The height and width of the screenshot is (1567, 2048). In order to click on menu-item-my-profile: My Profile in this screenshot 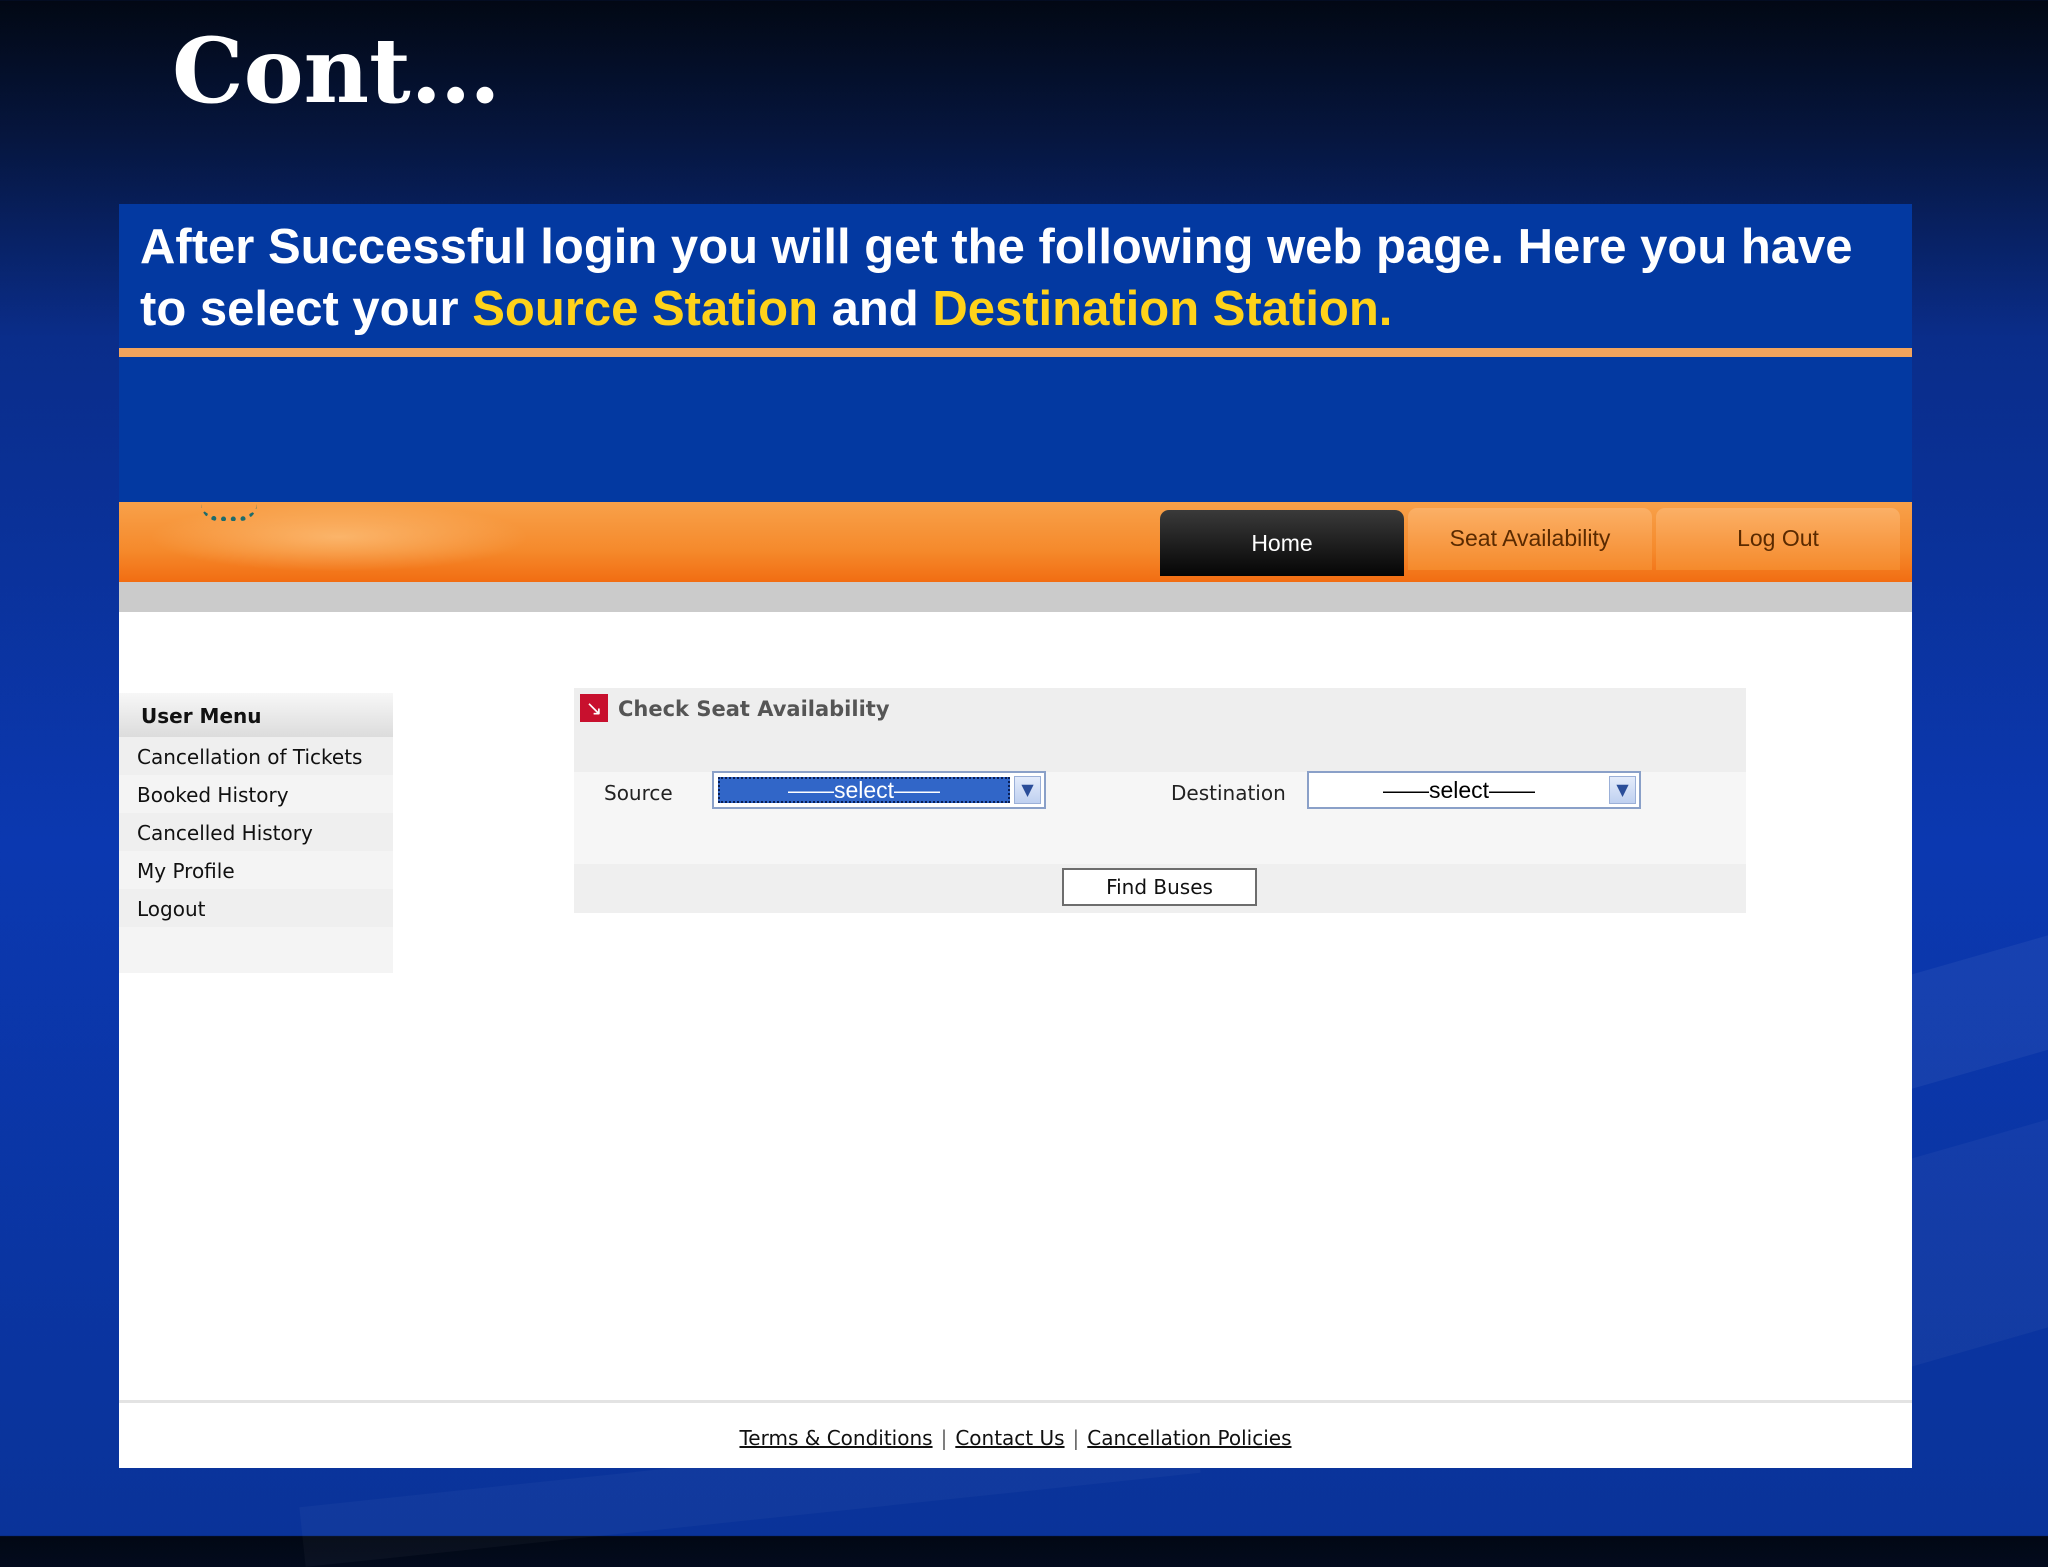, I will do `click(256, 870)`.